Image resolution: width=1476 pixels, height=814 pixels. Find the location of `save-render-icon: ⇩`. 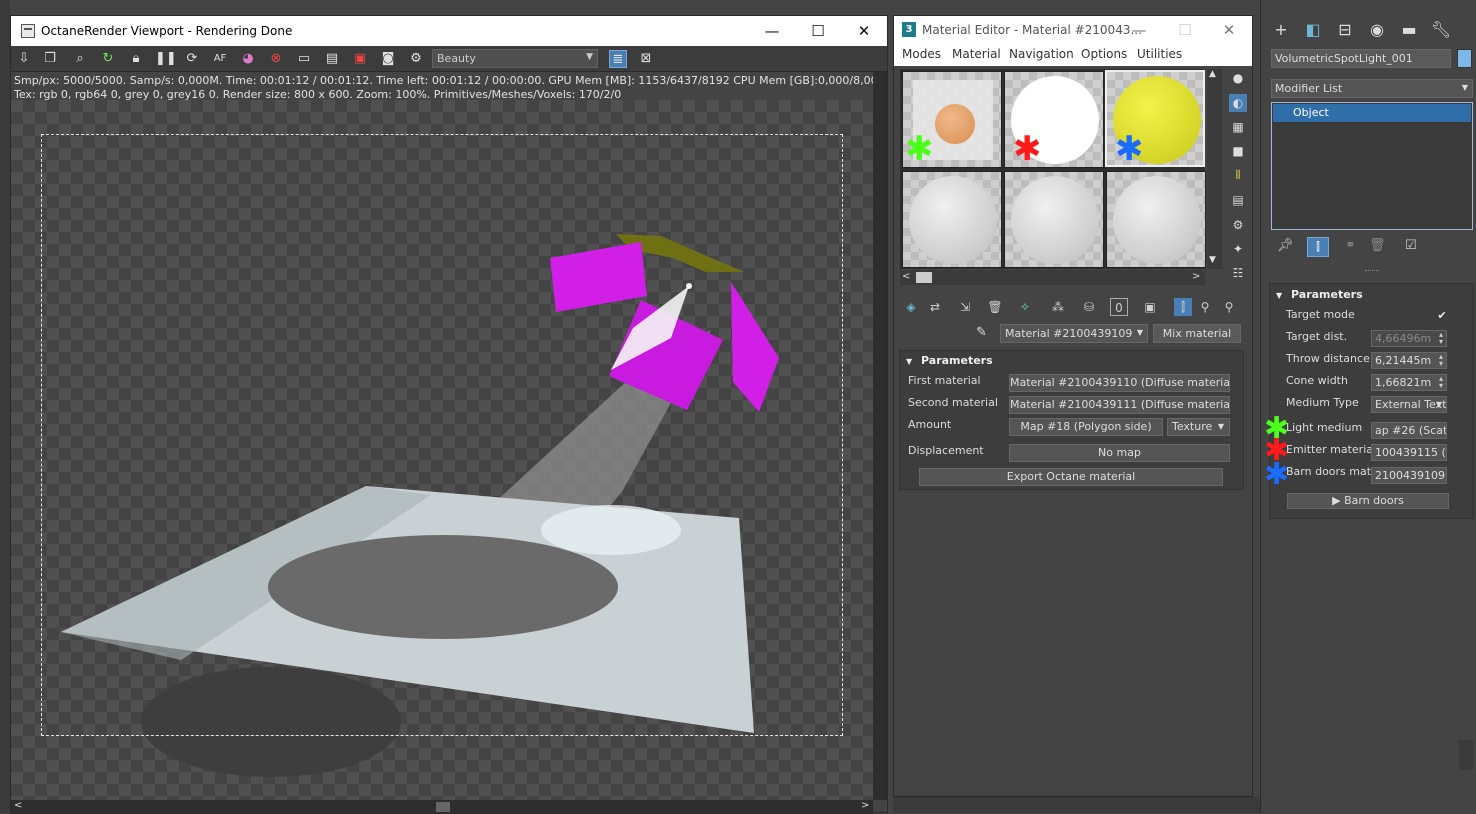

save-render-icon: ⇩ is located at coordinates (24, 59).